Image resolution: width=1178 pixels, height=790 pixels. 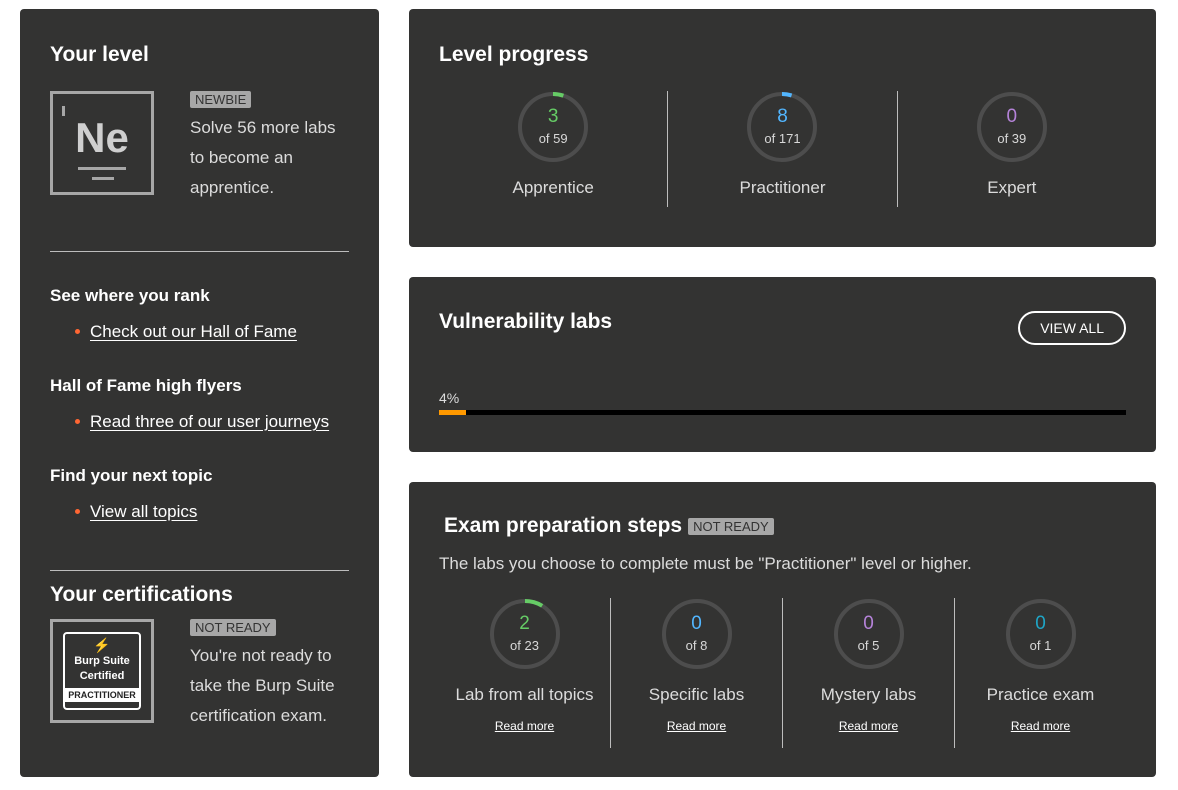 I want to click on progress-ring: 0 of 5, so click(x=869, y=634).